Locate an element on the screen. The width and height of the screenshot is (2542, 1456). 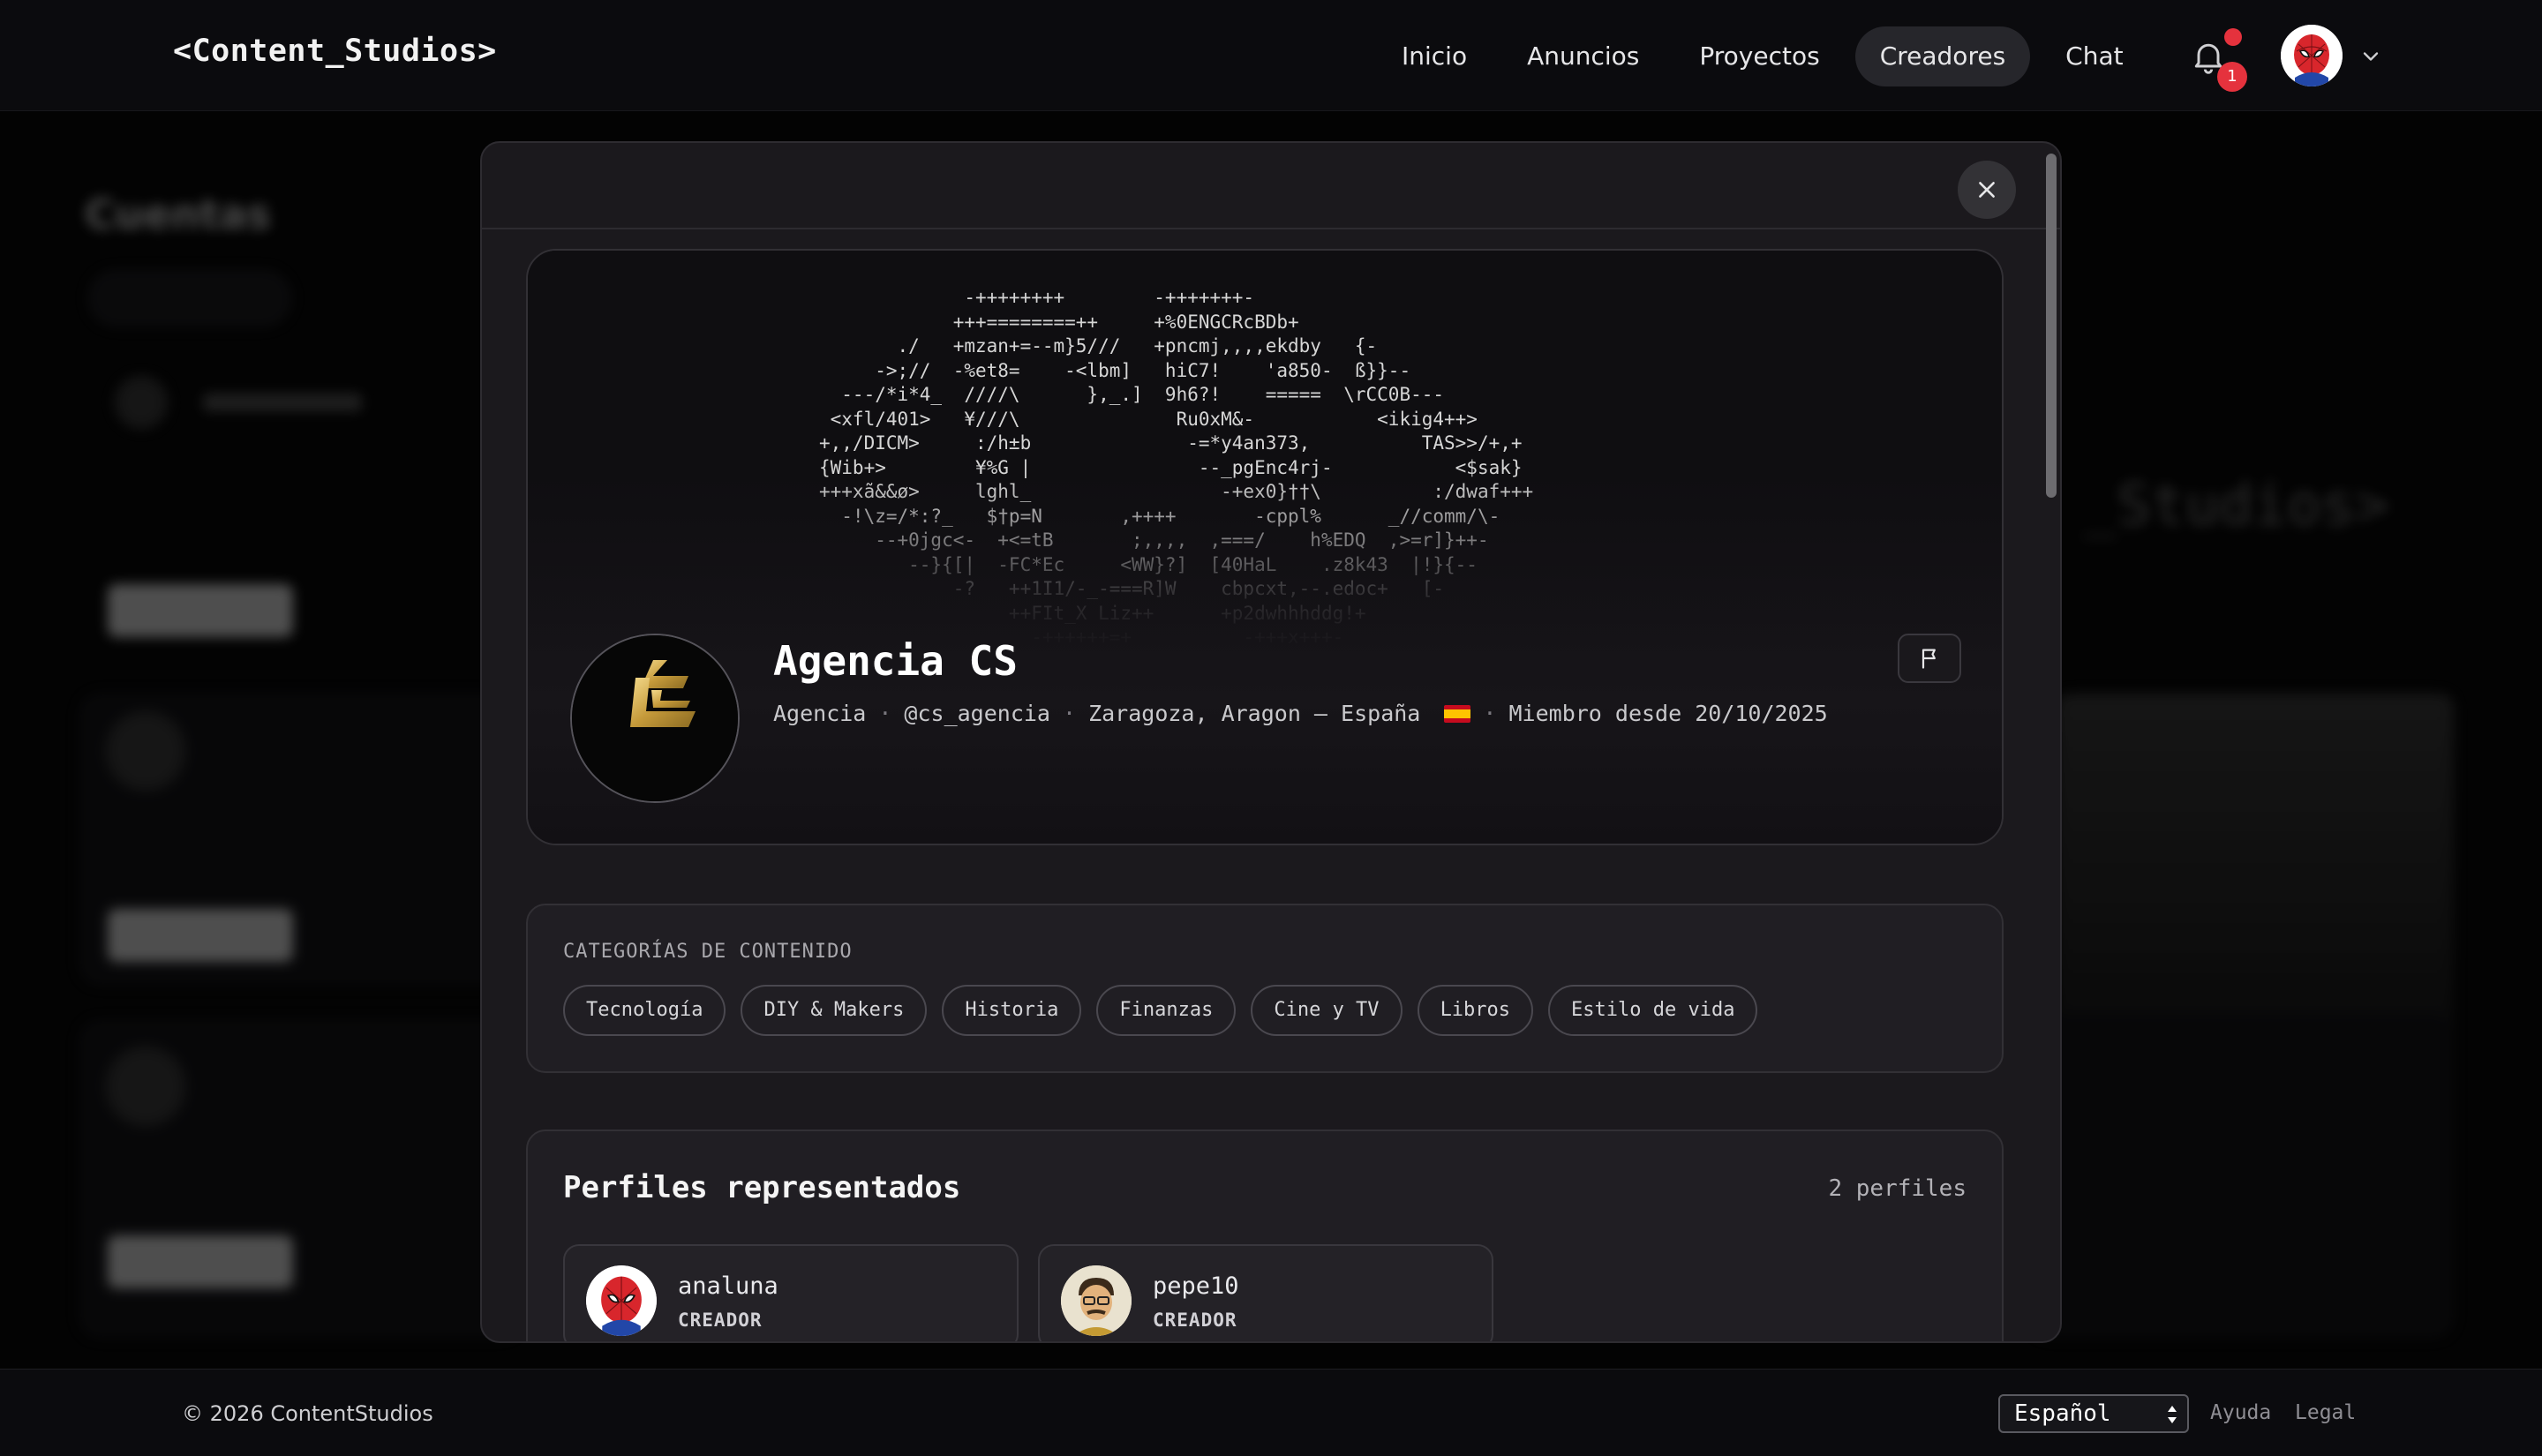
category-chip: DIY & Makers is located at coordinates (834, 1010).